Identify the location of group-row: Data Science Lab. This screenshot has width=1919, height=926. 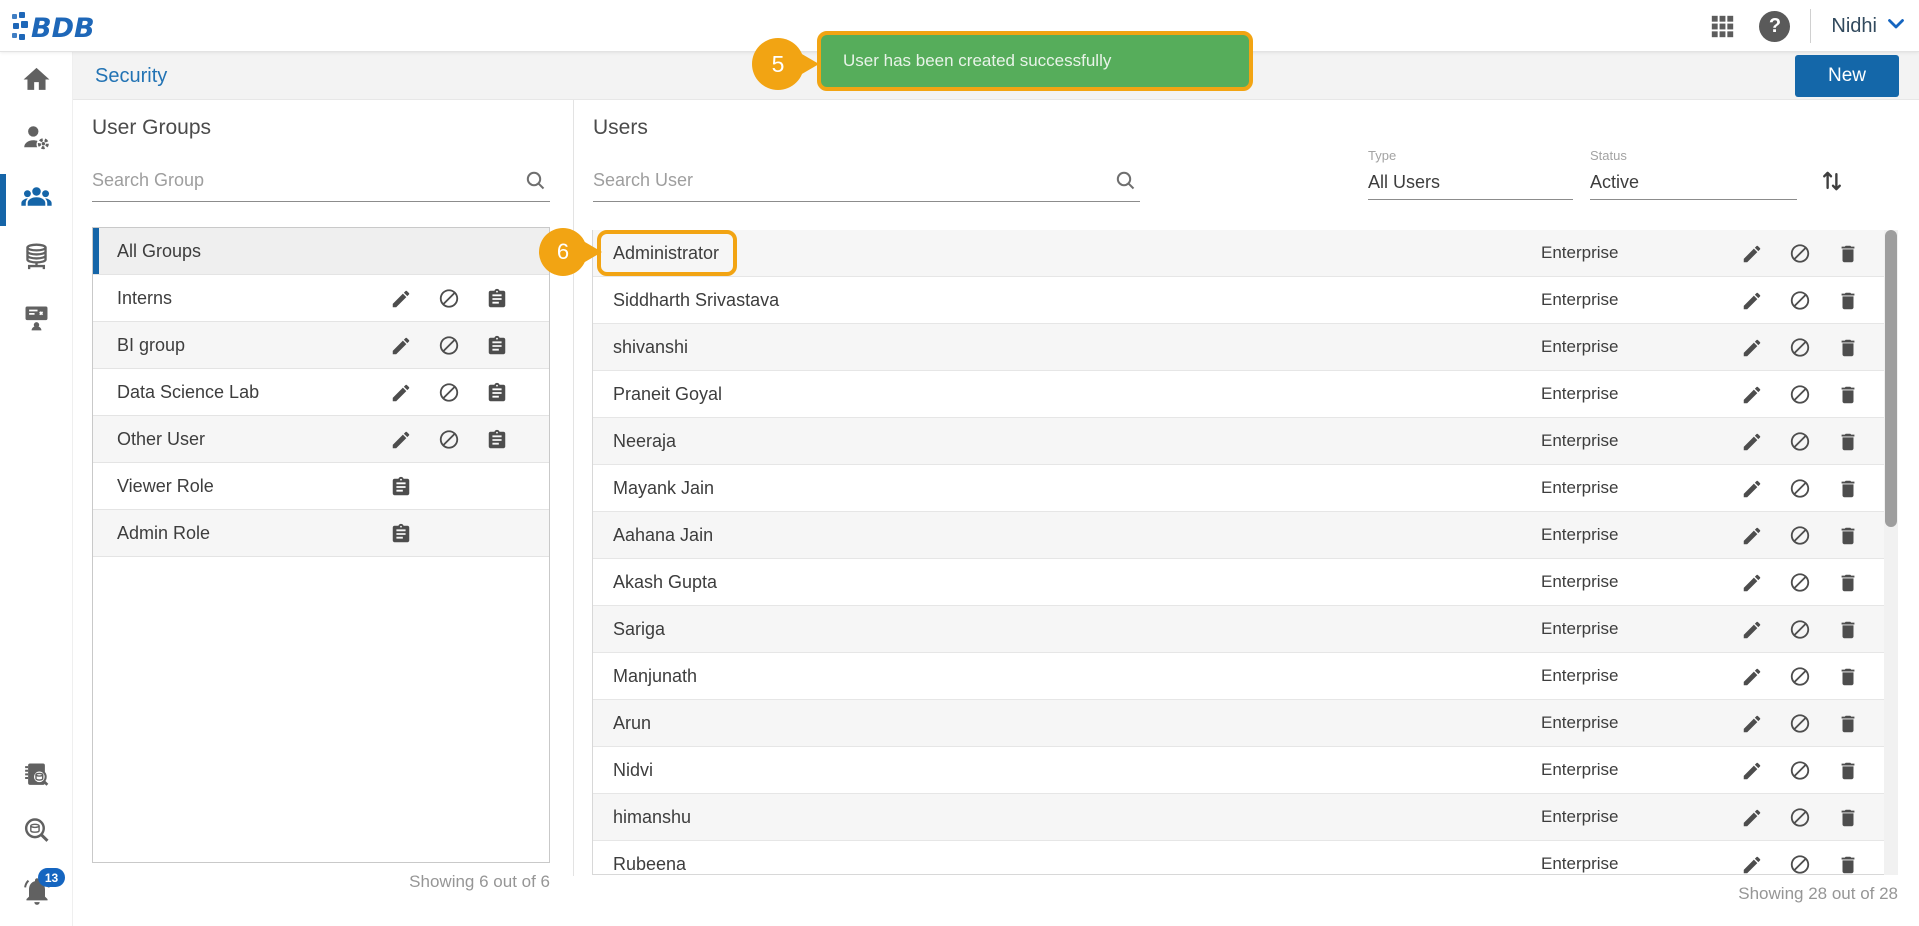
(321, 392).